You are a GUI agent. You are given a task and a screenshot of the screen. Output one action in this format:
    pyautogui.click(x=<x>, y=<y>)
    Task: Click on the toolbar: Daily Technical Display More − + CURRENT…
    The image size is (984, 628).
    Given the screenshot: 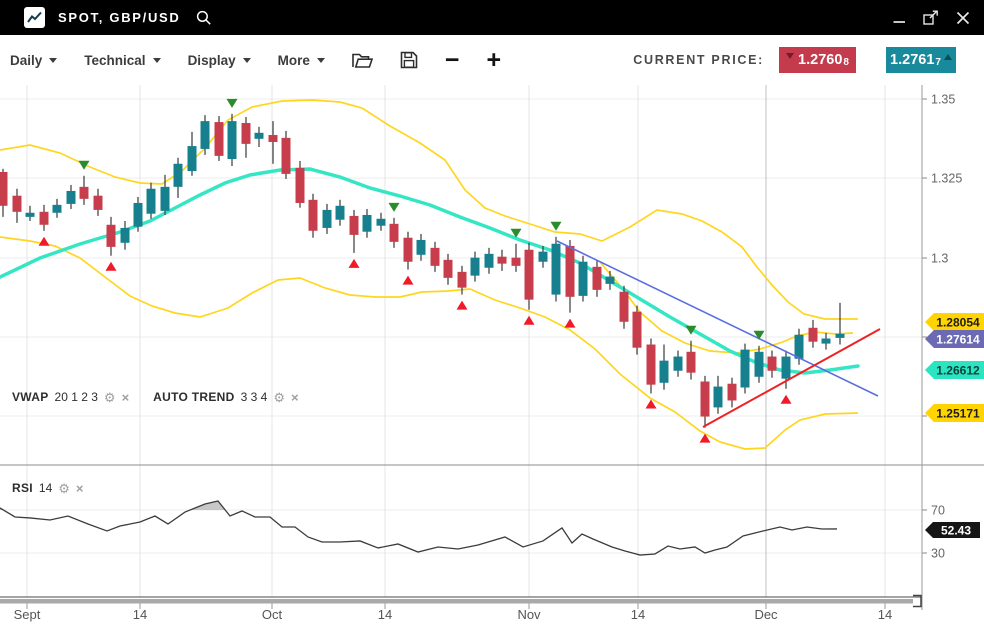 What is the action you would take?
    pyautogui.click(x=492, y=60)
    